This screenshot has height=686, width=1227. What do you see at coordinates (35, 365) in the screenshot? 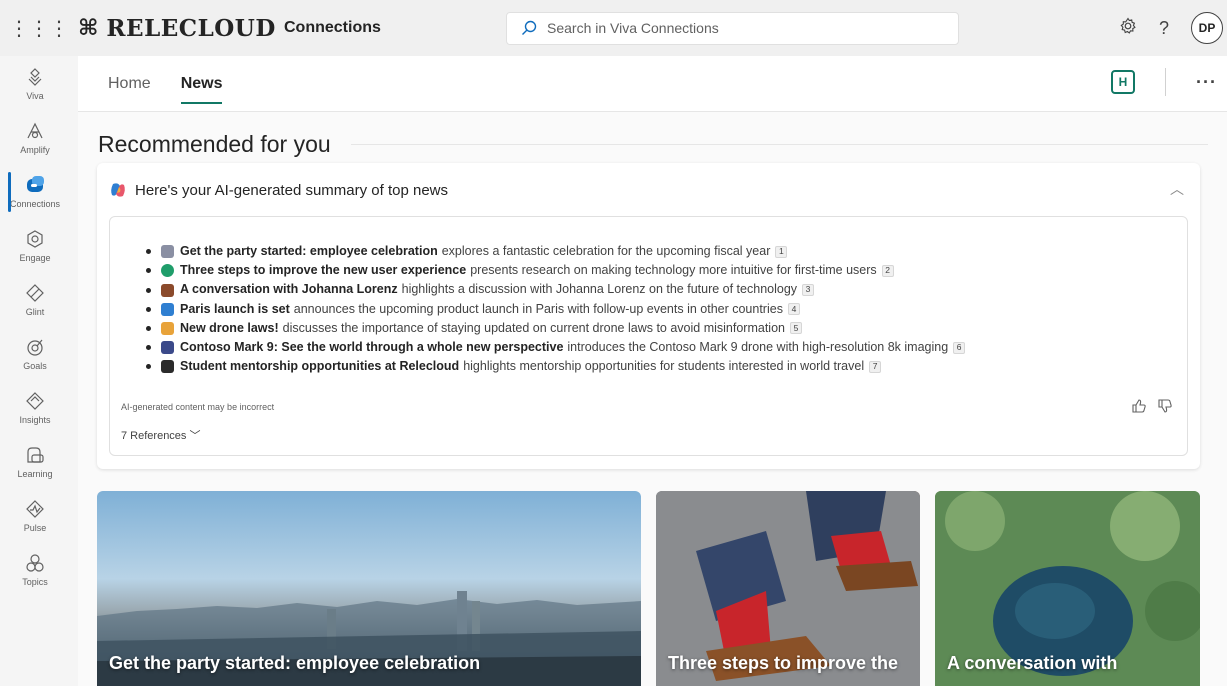
I see `rail-label: Goals` at bounding box center [35, 365].